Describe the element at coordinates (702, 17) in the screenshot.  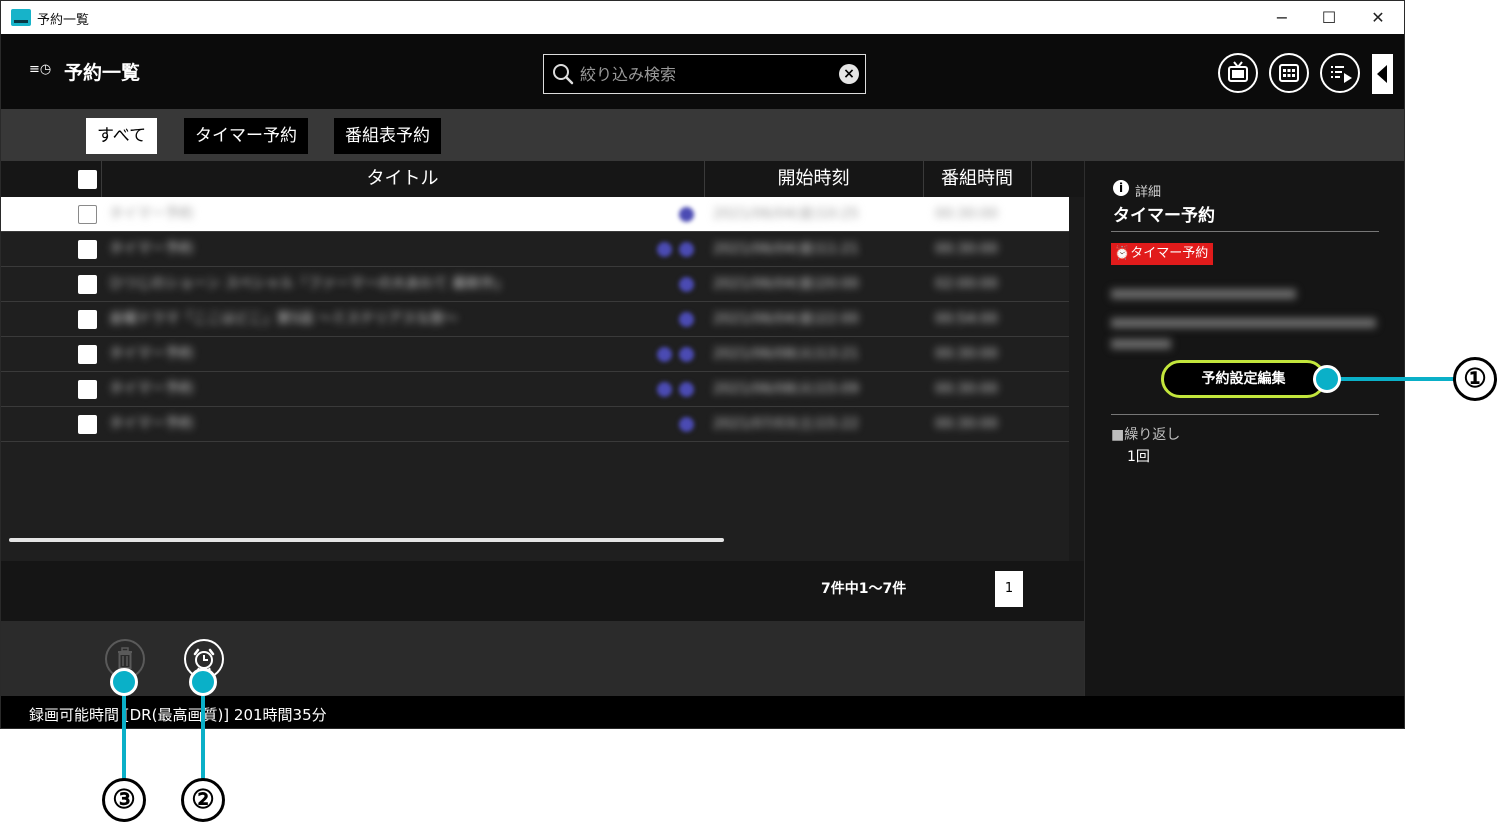
I see `title-bar: 予約一覧 − ☐ ✕` at that location.